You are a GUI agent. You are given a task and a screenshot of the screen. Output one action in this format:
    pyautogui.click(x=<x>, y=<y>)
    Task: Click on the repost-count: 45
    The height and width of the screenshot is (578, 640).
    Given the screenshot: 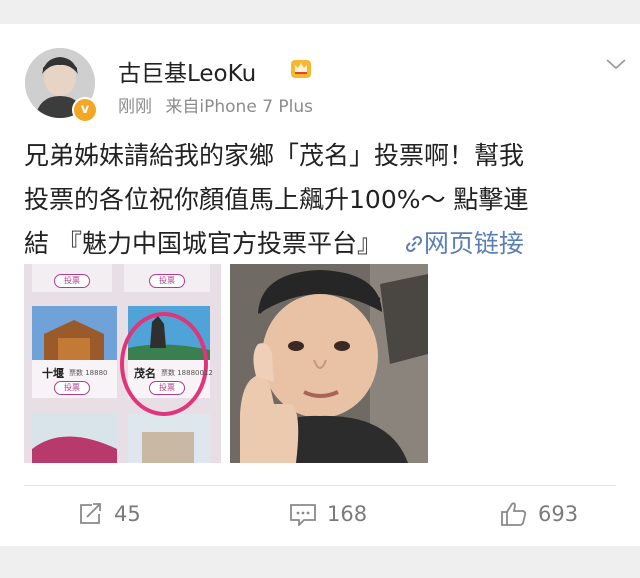 What is the action you would take?
    pyautogui.click(x=127, y=514)
    